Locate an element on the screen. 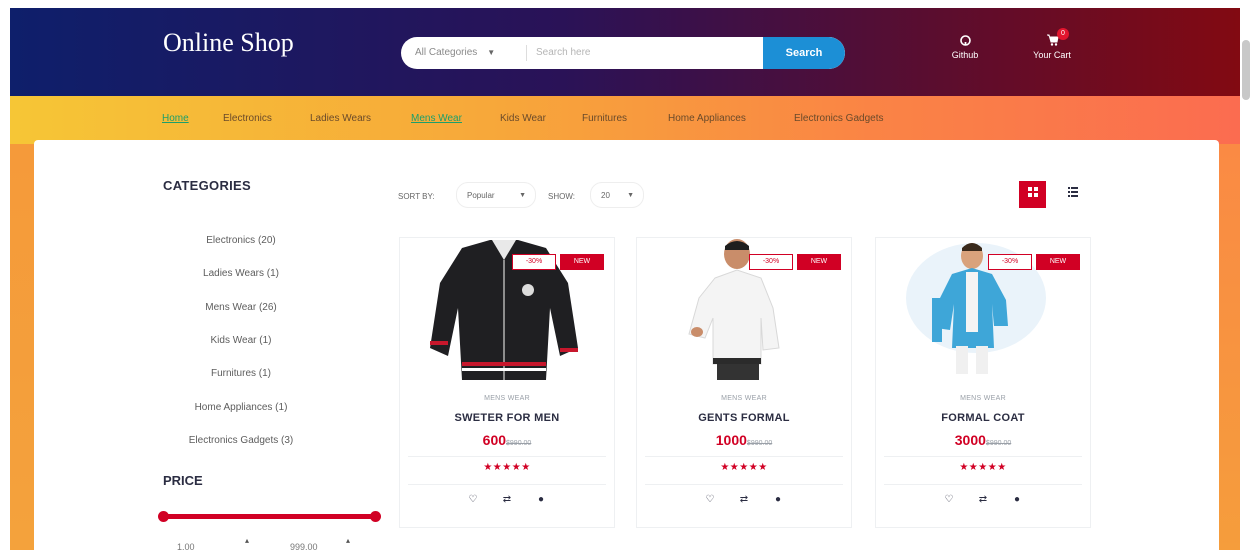 The image size is (1250, 550). price-slider-max-handle is located at coordinates (375, 516).